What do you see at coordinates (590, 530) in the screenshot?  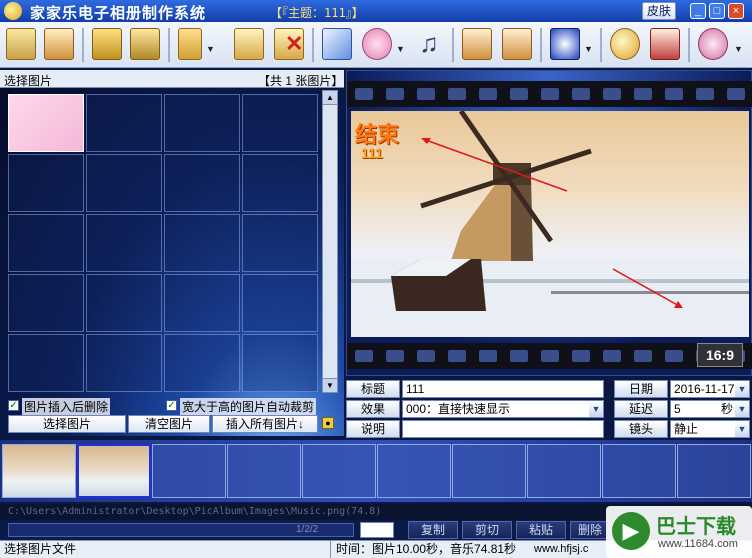 I see `delete-button: 删除` at bounding box center [590, 530].